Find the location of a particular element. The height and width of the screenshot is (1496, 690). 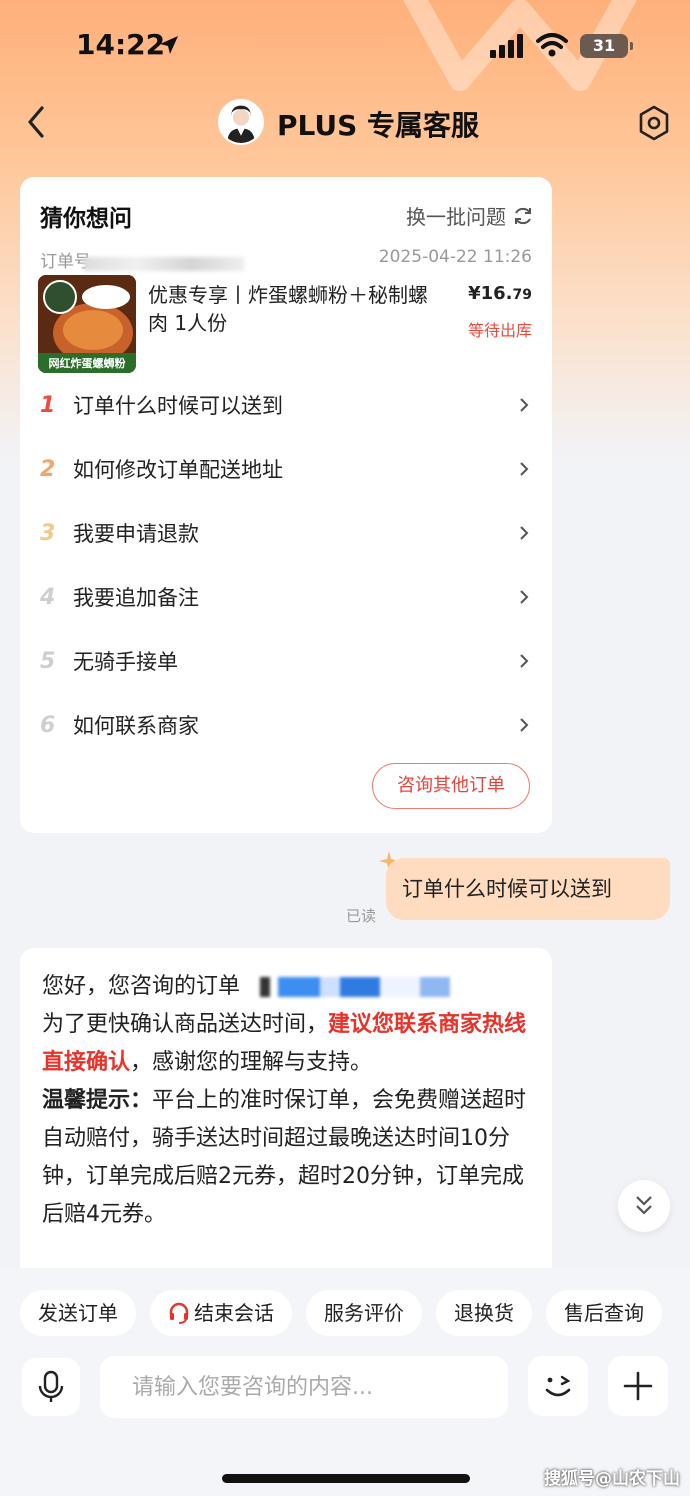

chip-label: 退换货 is located at coordinates (484, 1313).